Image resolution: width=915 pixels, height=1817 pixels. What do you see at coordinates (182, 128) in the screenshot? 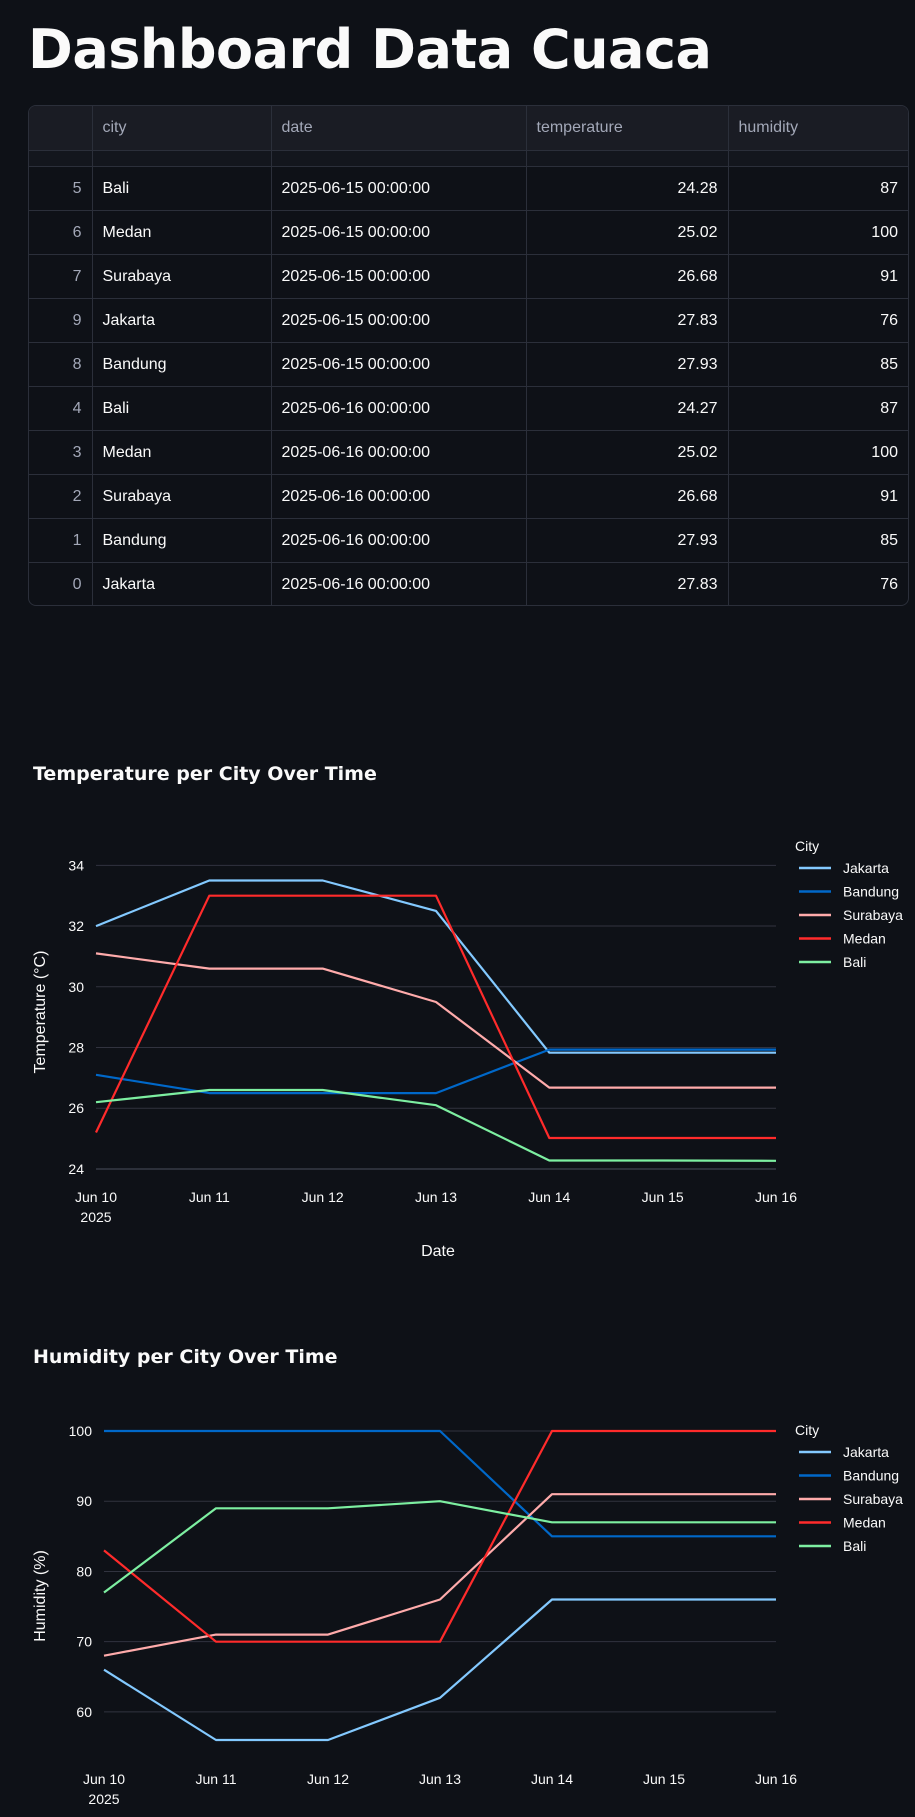
I see `column-header-city: city` at bounding box center [182, 128].